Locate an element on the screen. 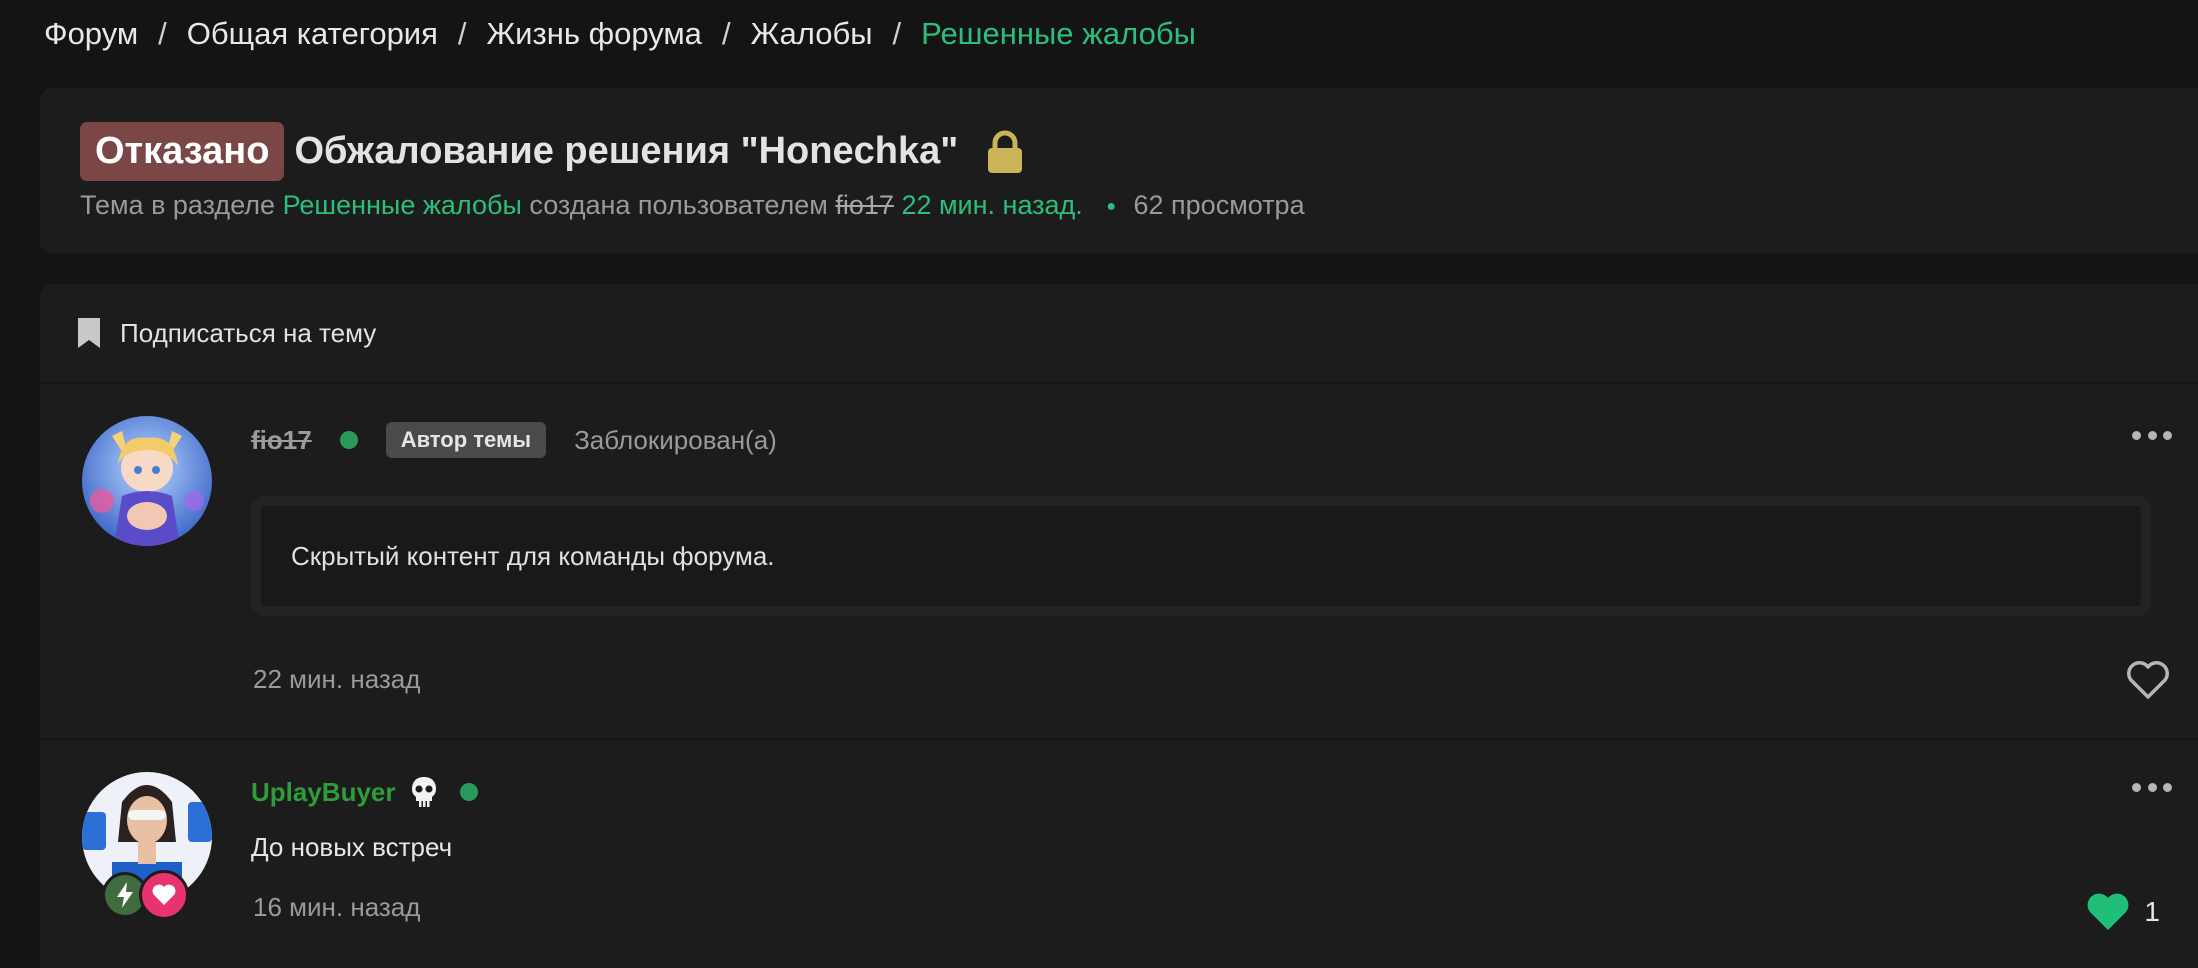 Image resolution: width=2198 pixels, height=968 pixels. thread-time: 22 мин. назад. is located at coordinates (992, 205).